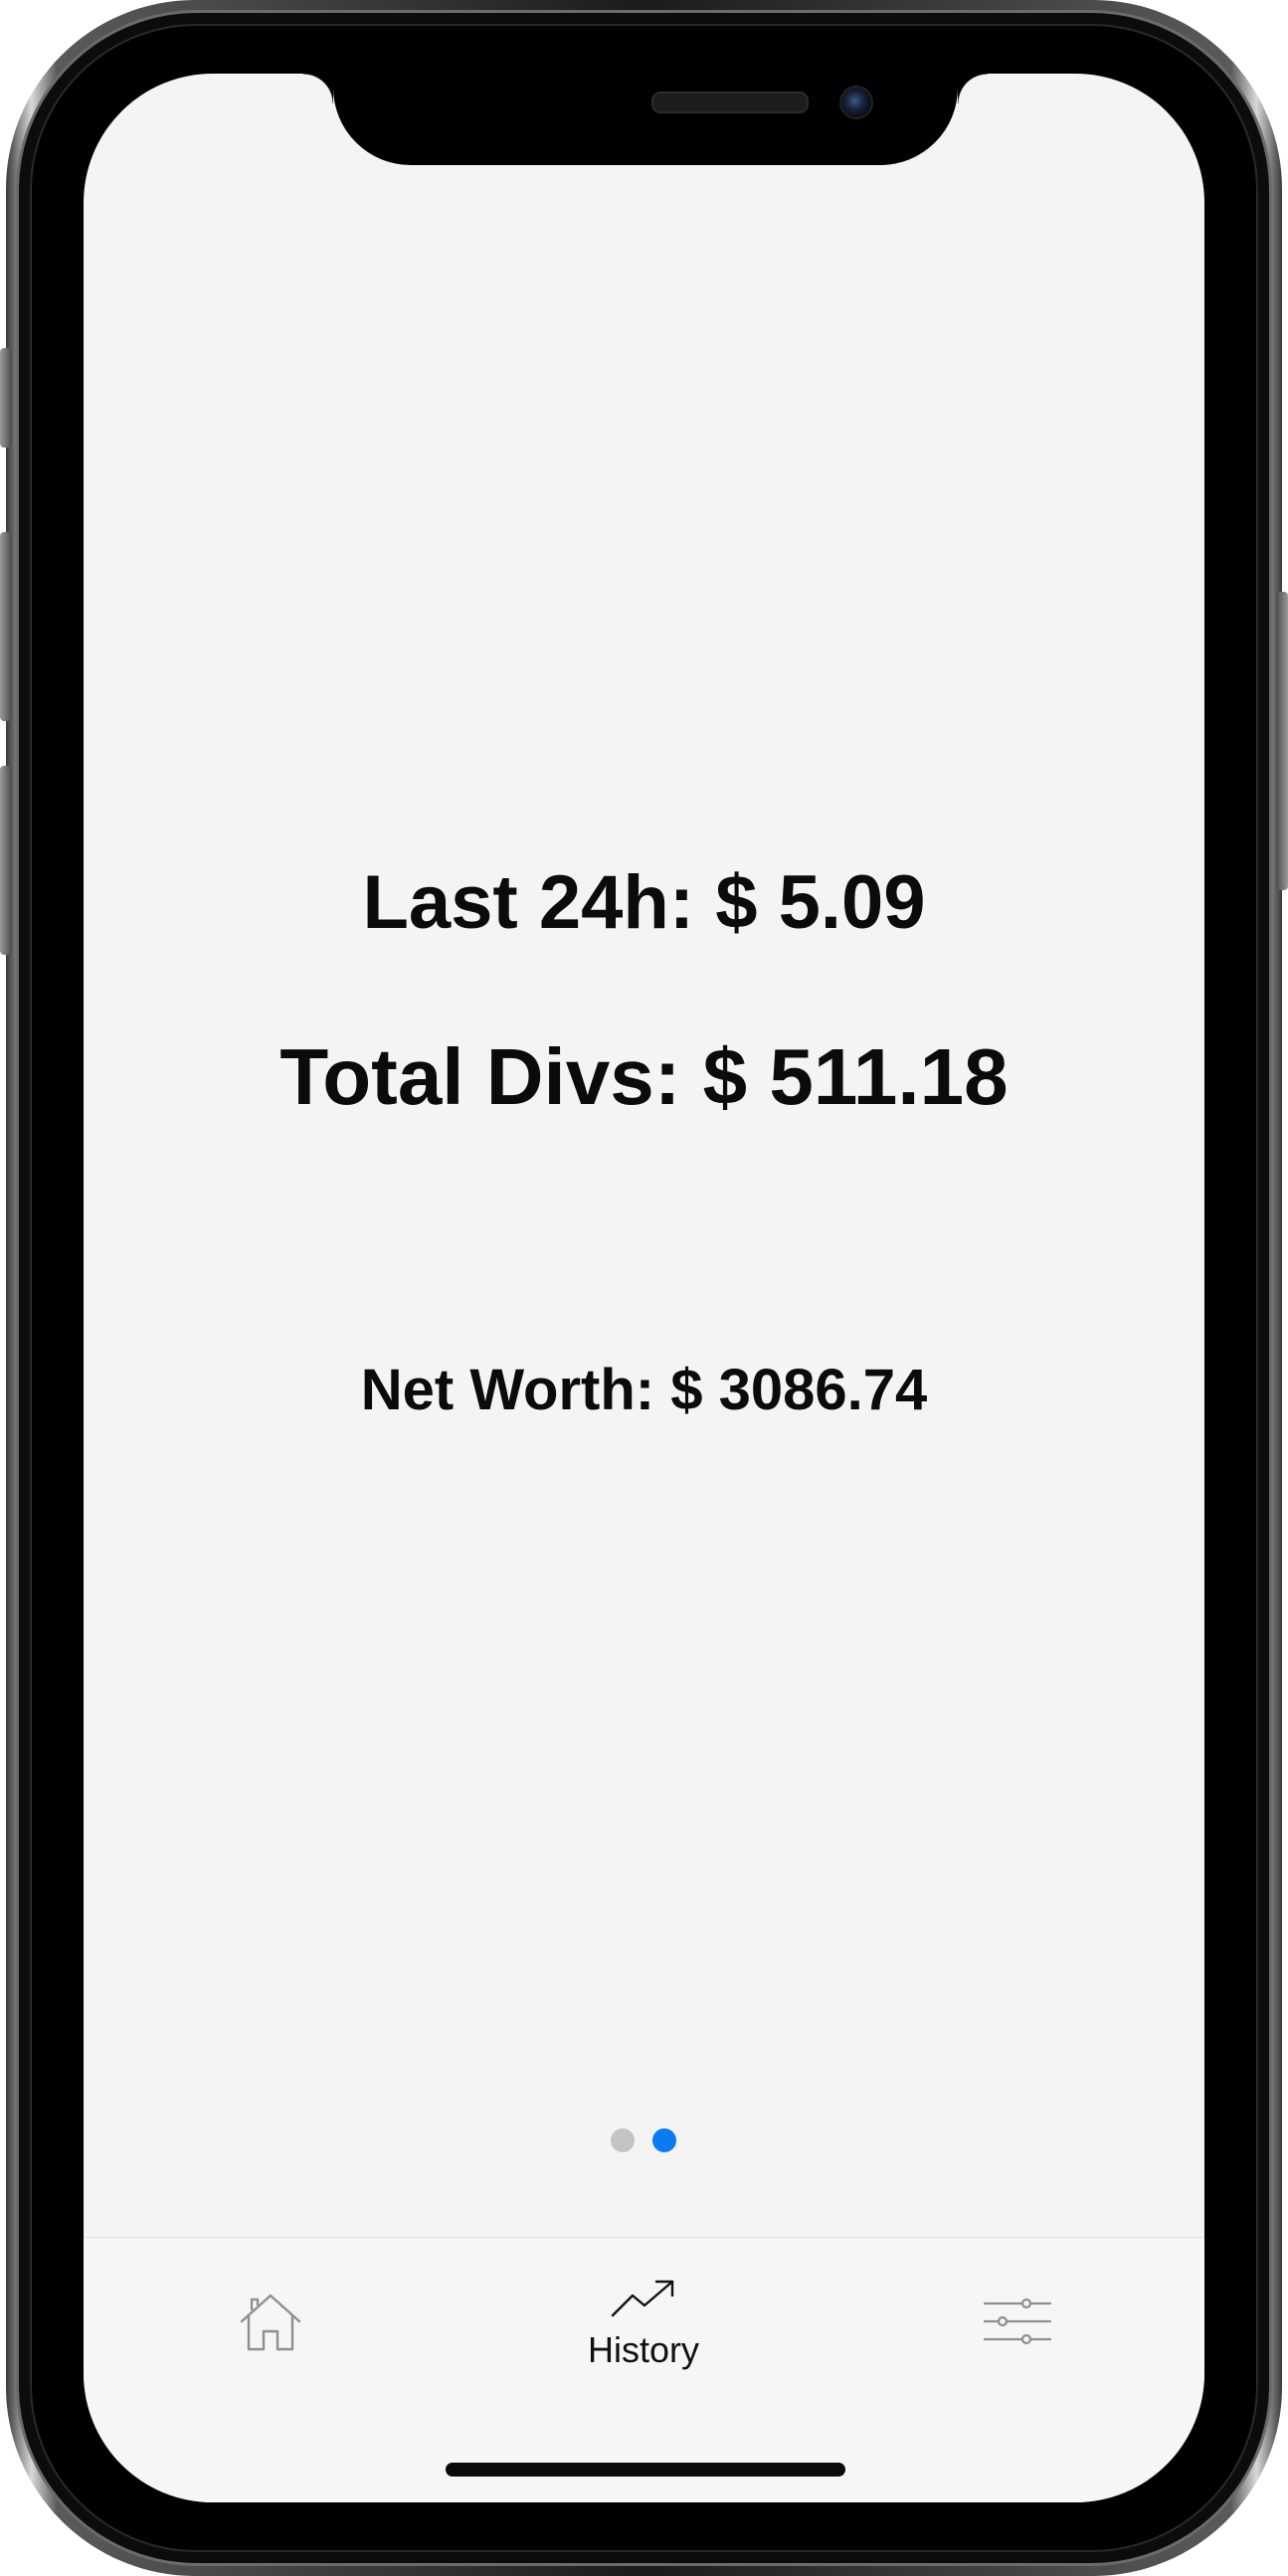  What do you see at coordinates (270, 2322) in the screenshot?
I see `home-icon` at bounding box center [270, 2322].